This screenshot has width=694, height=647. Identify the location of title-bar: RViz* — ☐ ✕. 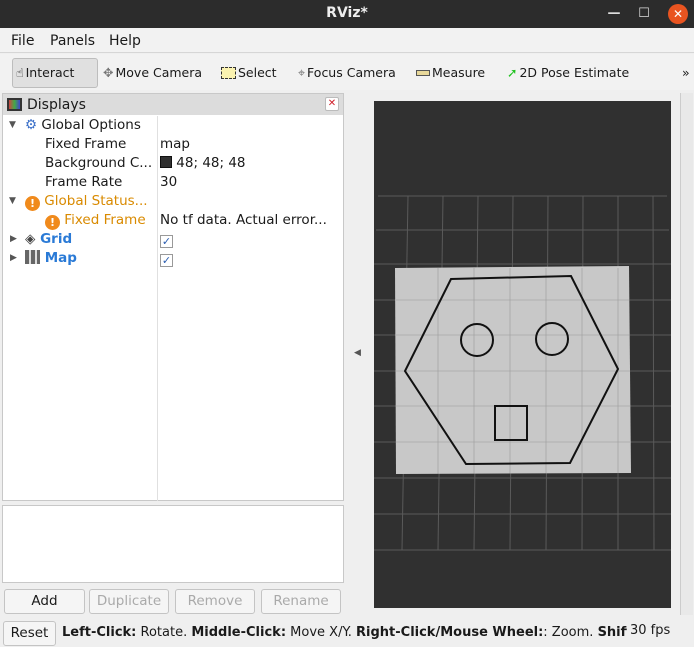
(347, 14).